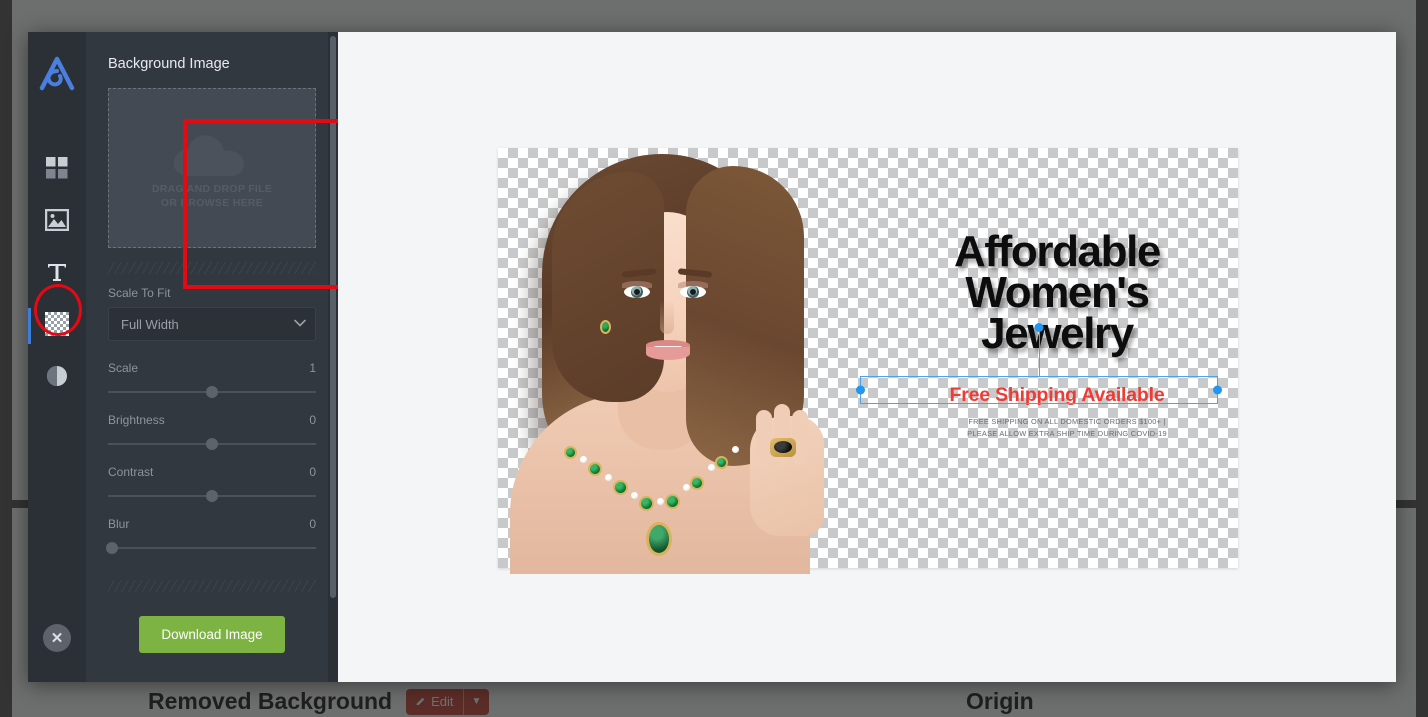  I want to click on resize-handle-right, so click(1217, 390).